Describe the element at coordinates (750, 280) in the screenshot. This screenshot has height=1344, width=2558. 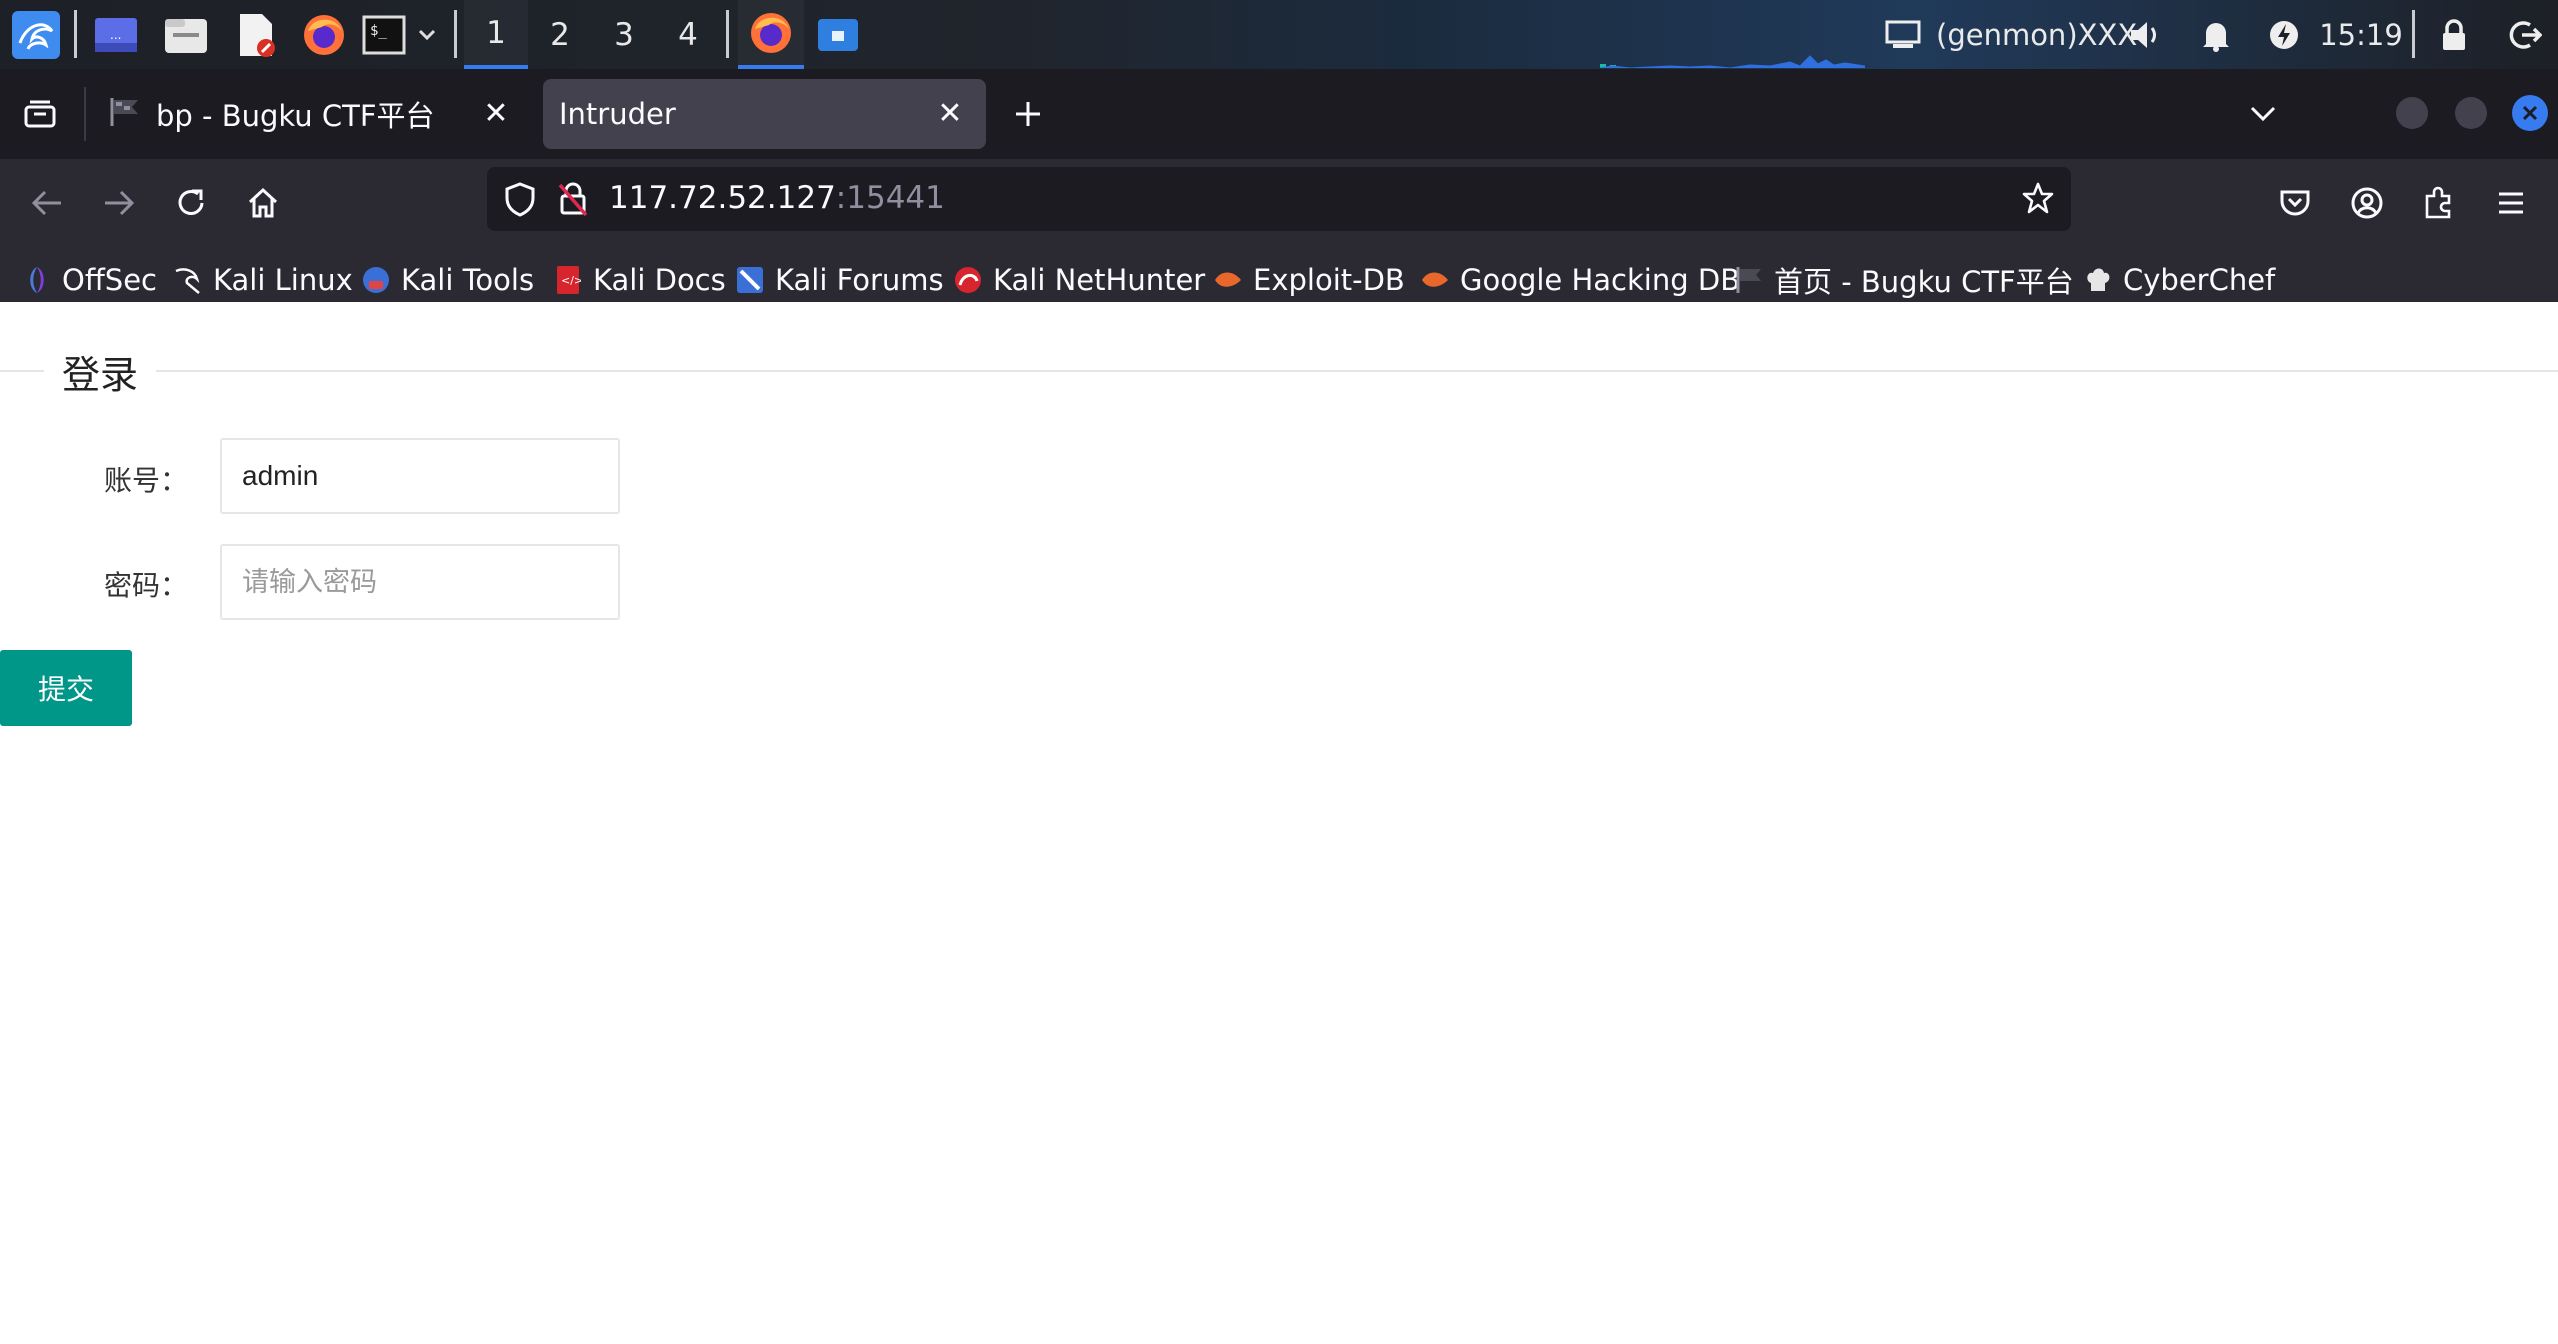
I see `kali-forums-icon` at that location.